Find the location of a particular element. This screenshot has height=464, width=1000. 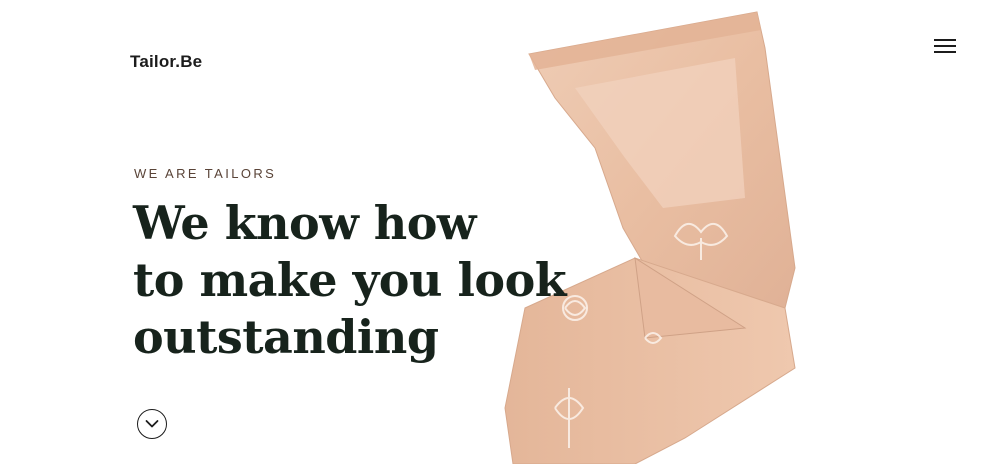

headline-line-2: to make you look is located at coordinates (350, 280).